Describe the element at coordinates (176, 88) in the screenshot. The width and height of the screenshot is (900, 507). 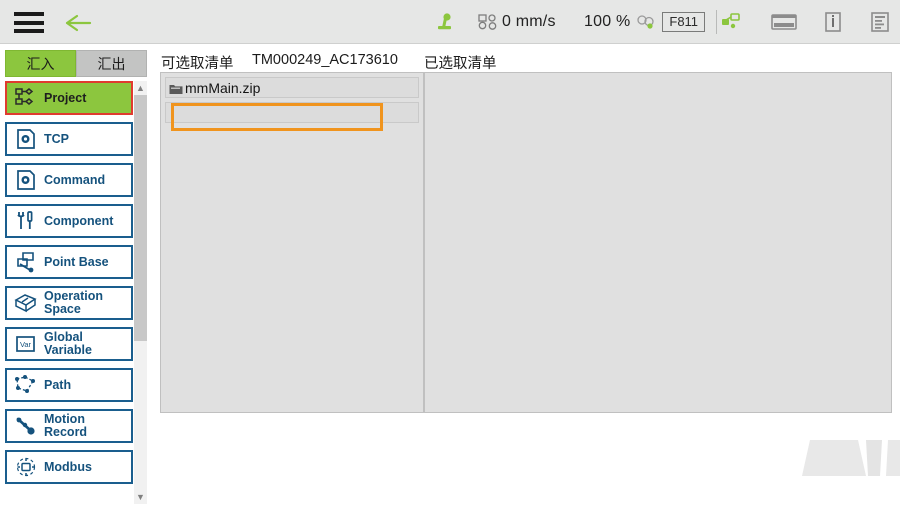
I see `zip-file-icon` at that location.